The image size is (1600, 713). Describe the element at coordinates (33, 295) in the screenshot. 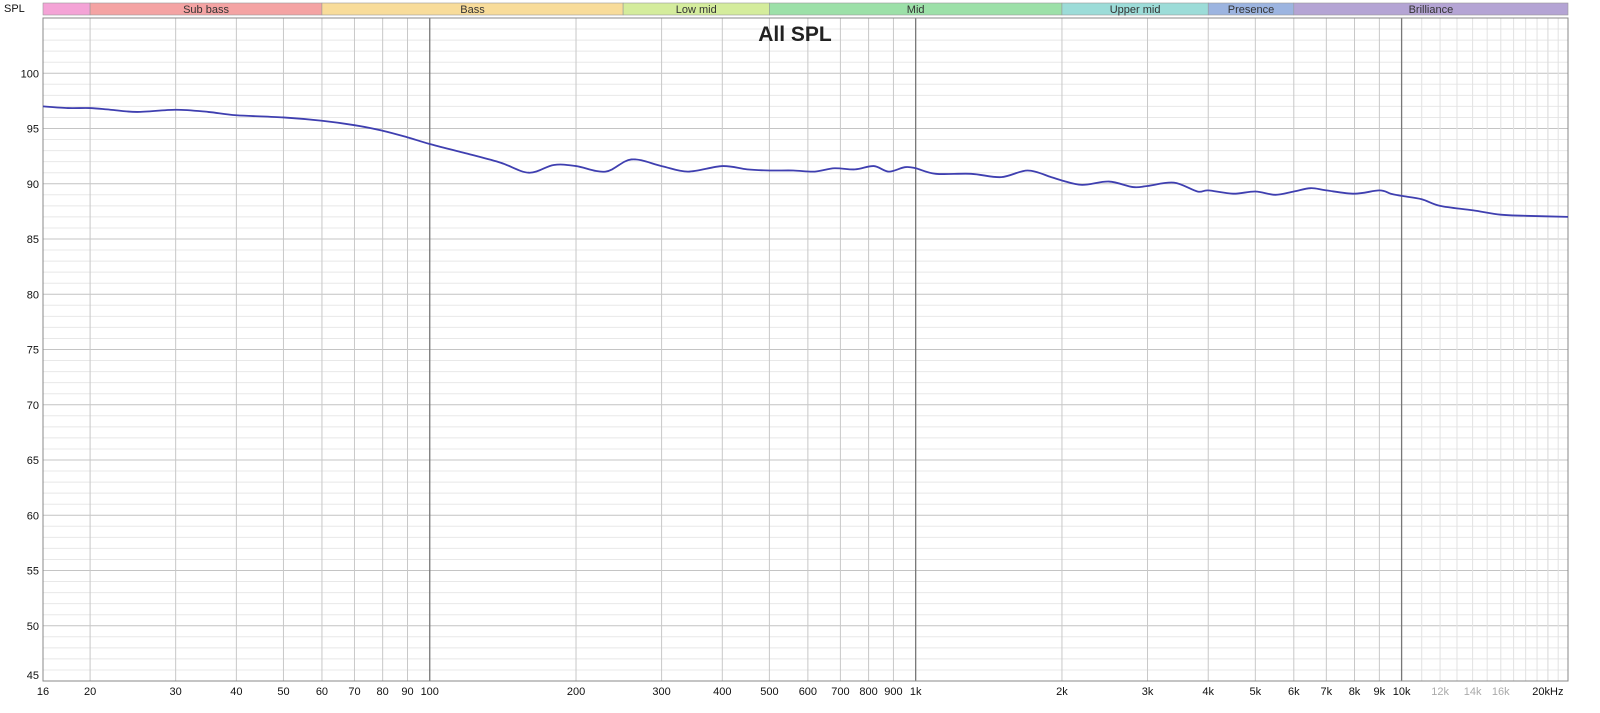

I see `y-tick-label: 80` at that location.